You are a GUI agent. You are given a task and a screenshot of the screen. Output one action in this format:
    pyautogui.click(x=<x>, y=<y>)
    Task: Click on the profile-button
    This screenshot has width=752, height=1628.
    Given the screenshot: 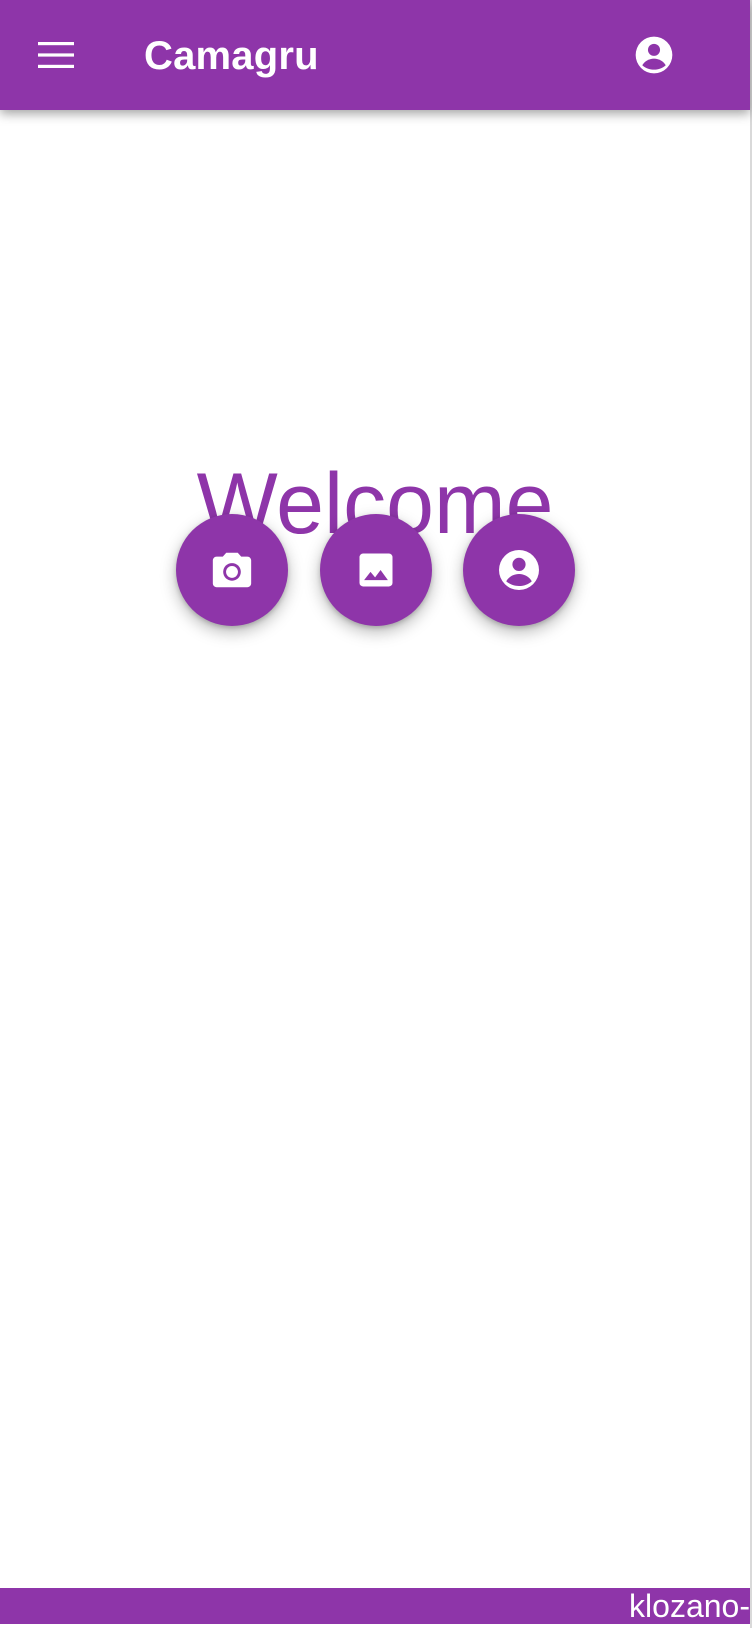 What is the action you would take?
    pyautogui.click(x=519, y=570)
    